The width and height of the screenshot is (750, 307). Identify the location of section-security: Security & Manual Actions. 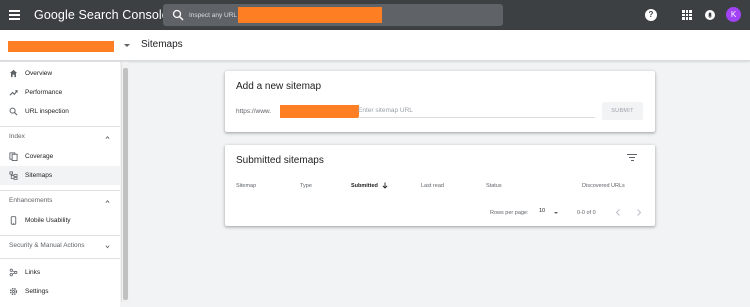
(60, 246).